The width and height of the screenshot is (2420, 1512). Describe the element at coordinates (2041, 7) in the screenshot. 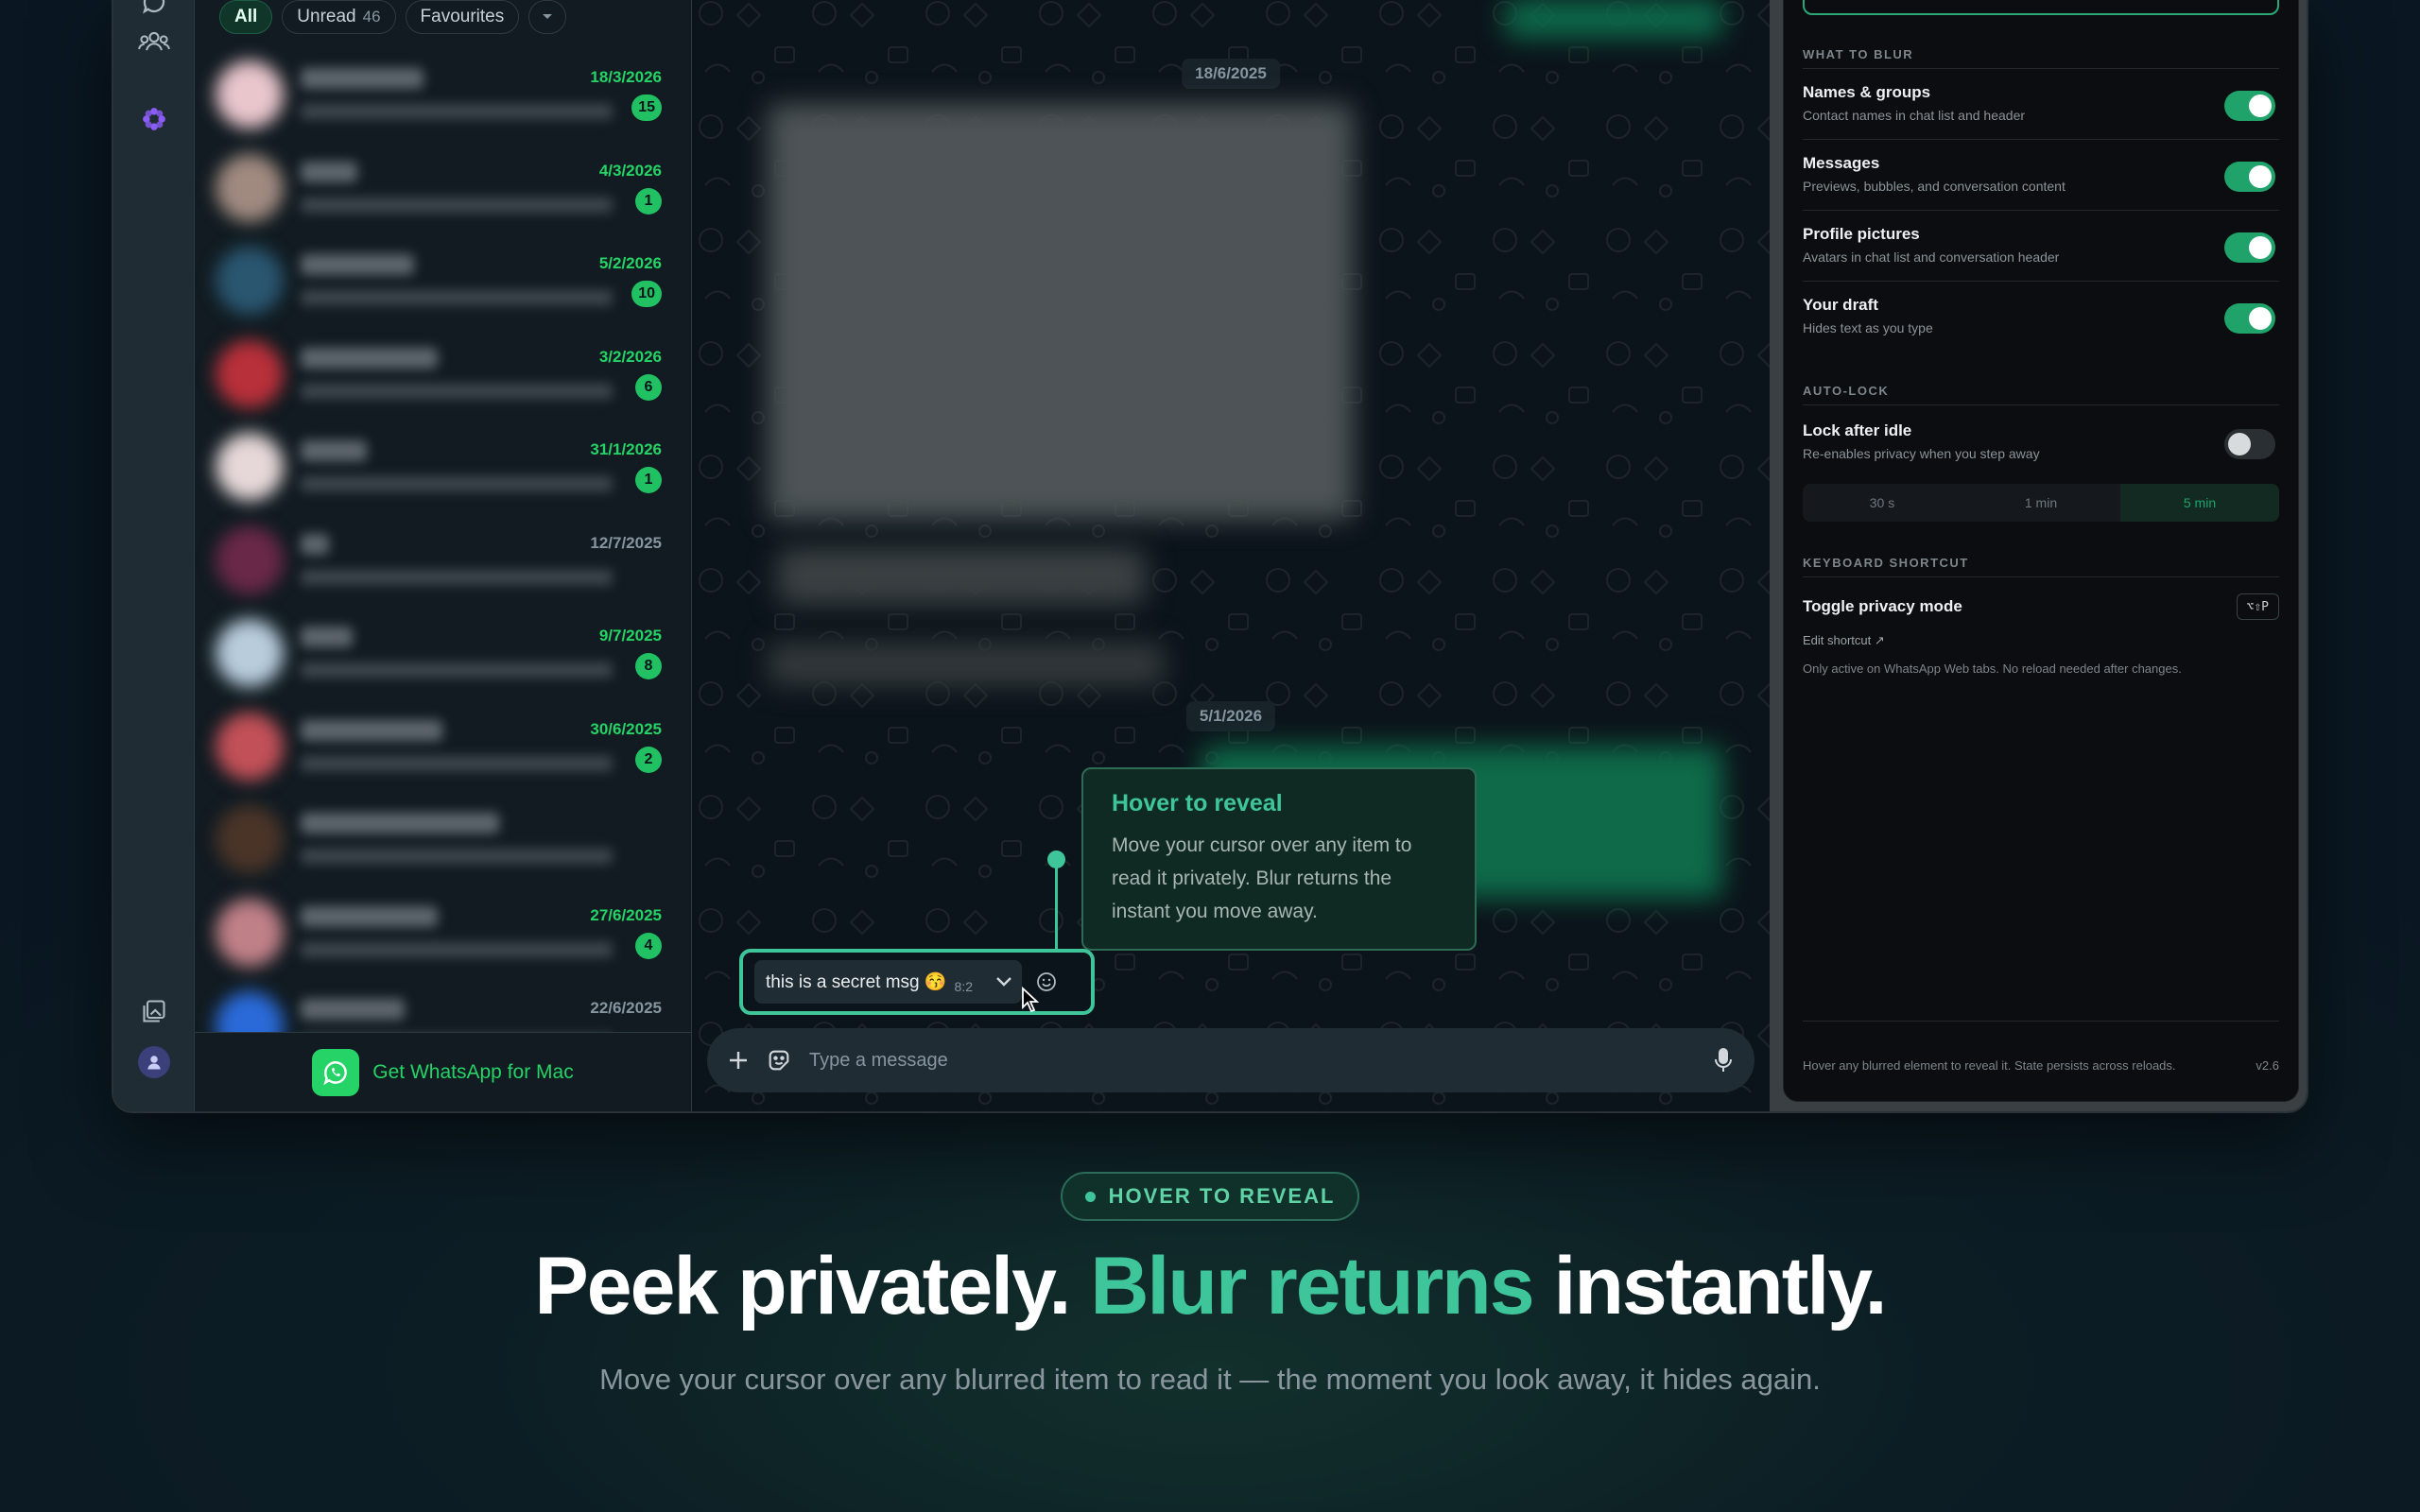

I see `panel-top-control` at that location.